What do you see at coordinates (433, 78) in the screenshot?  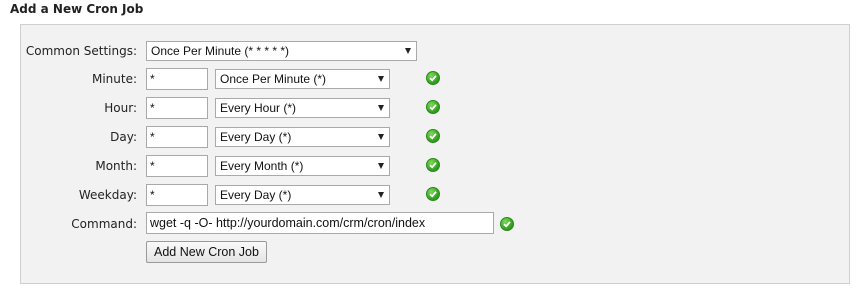 I see `minute-valid-checkmark-icon` at bounding box center [433, 78].